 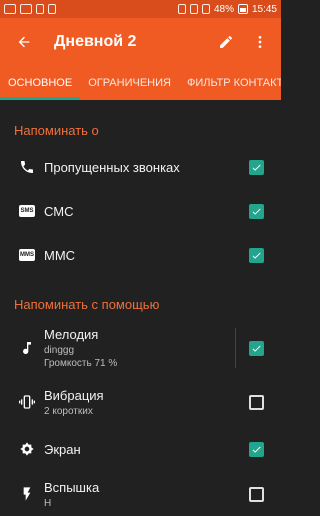 What do you see at coordinates (235, 348) in the screenshot?
I see `divider` at bounding box center [235, 348].